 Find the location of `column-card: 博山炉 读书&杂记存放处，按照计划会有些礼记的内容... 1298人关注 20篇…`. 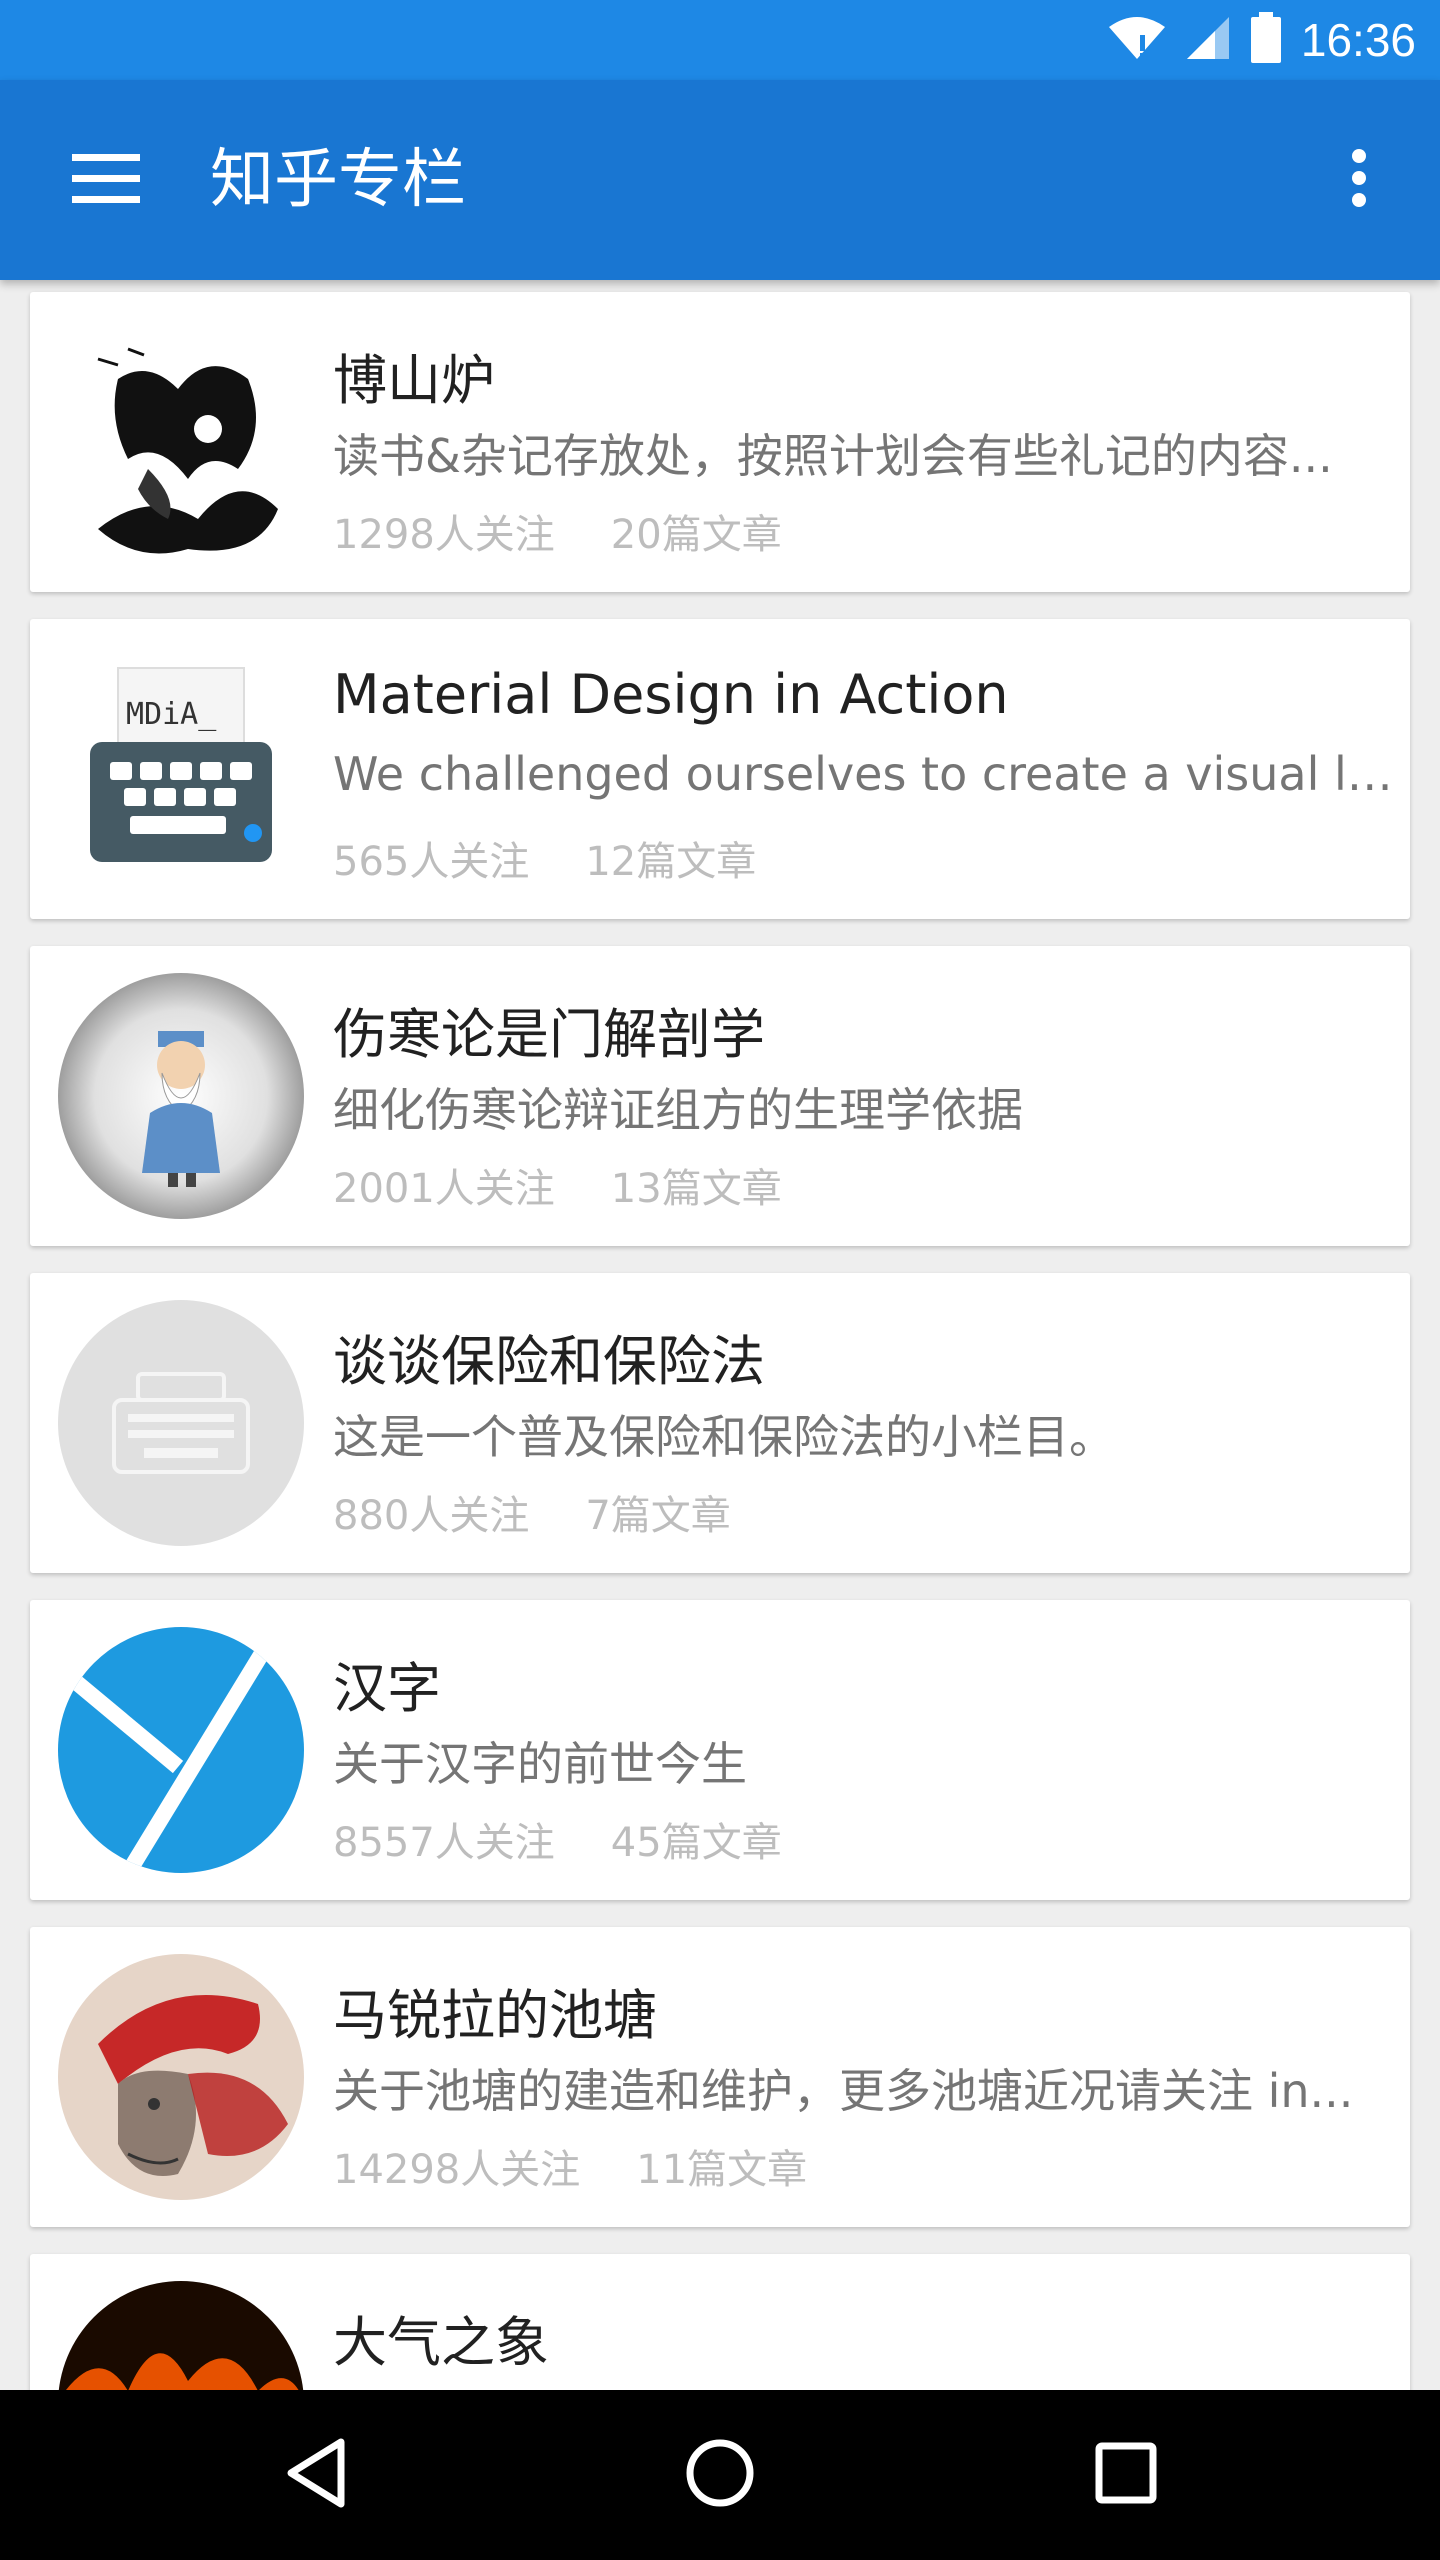

column-card: 博山炉 读书&杂记存放处，按照计划会有些礼记的内容... 1298人关注 20篇… is located at coordinates (720, 442).